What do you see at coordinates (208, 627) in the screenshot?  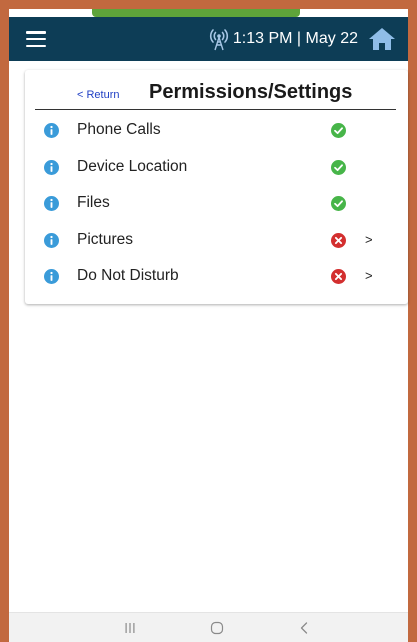 I see `system-nav-bar` at bounding box center [208, 627].